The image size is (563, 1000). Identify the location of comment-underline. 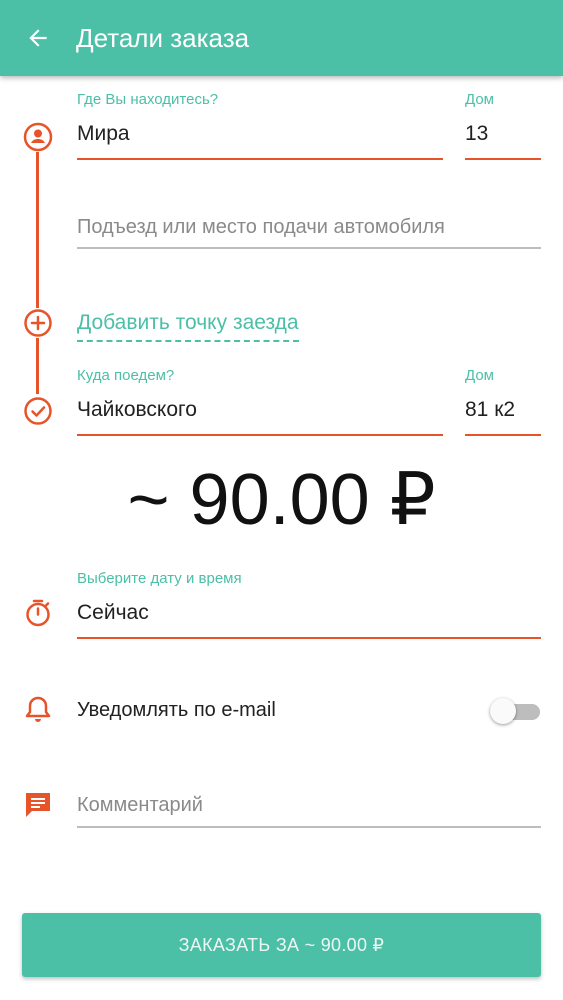
(309, 827).